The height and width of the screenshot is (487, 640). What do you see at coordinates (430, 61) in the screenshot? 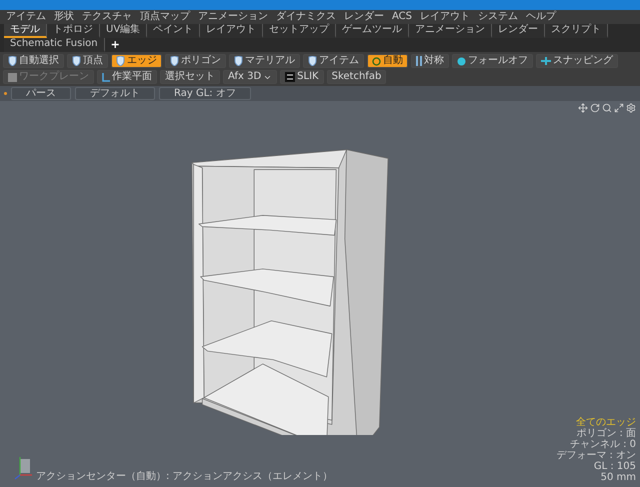
I see `tool-button: 対称` at bounding box center [430, 61].